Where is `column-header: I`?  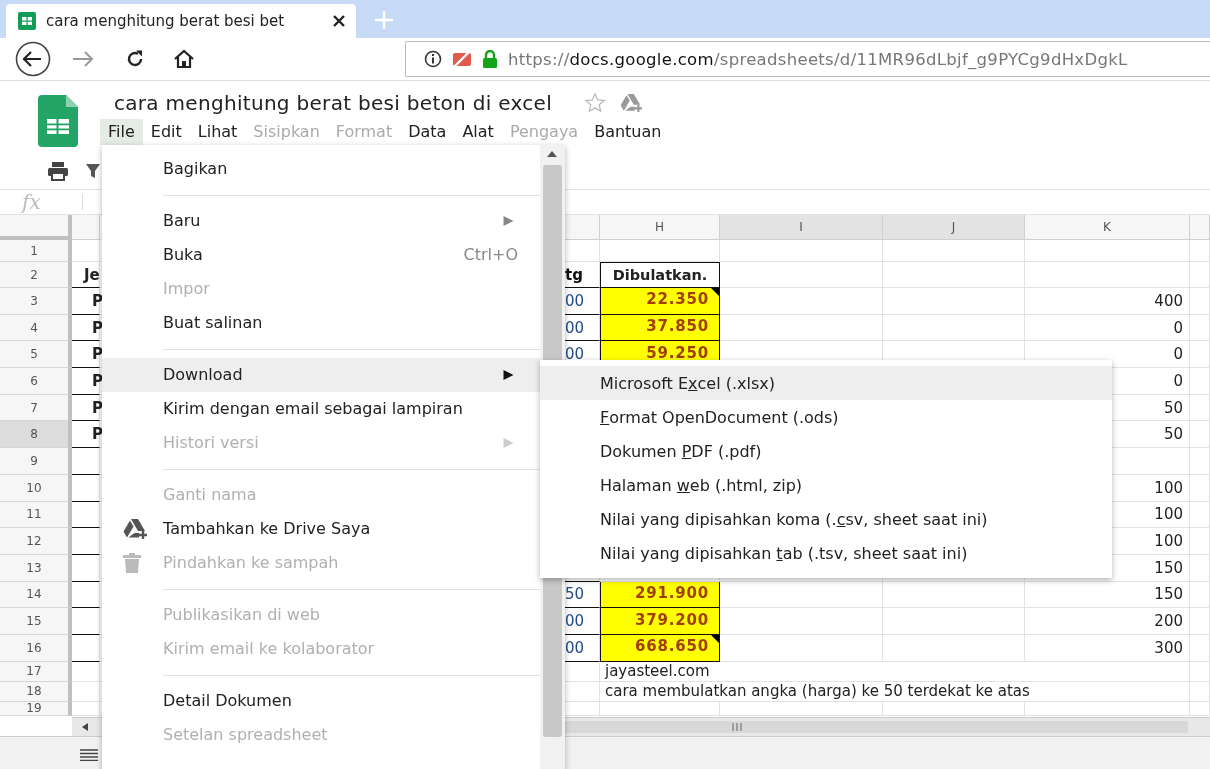
column-header: I is located at coordinates (801, 227).